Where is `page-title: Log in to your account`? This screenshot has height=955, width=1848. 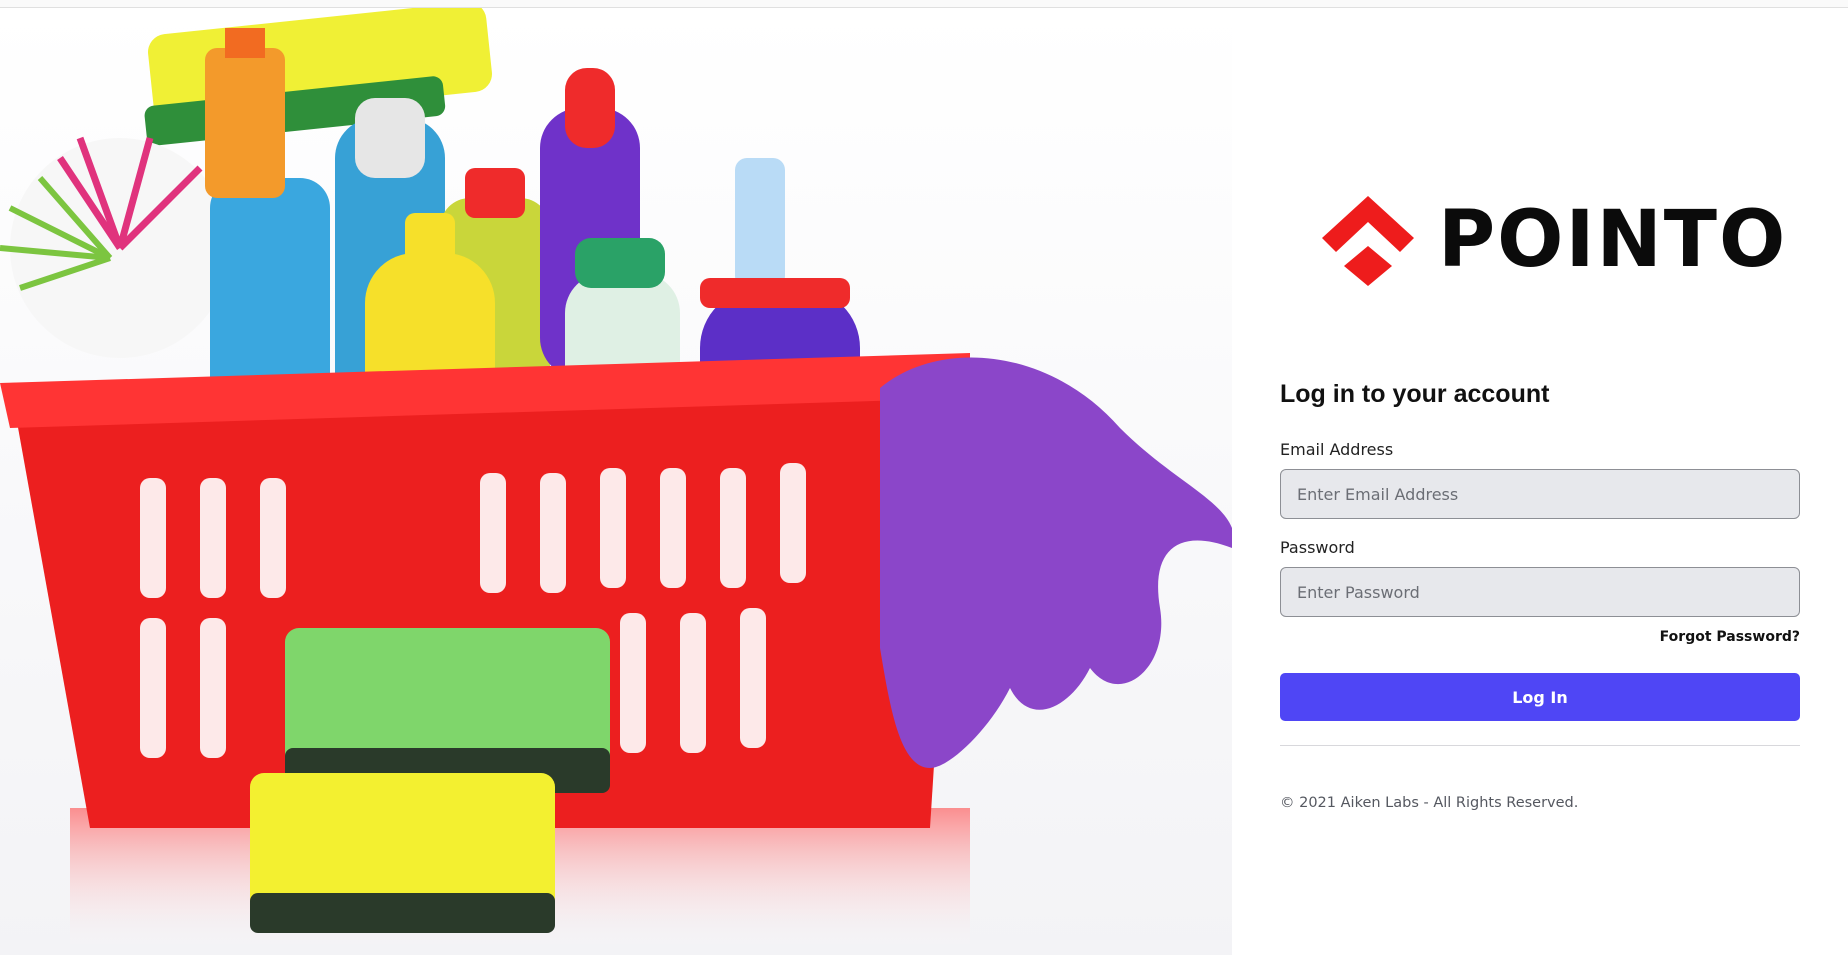
page-title: Log in to your account is located at coordinates (1415, 394).